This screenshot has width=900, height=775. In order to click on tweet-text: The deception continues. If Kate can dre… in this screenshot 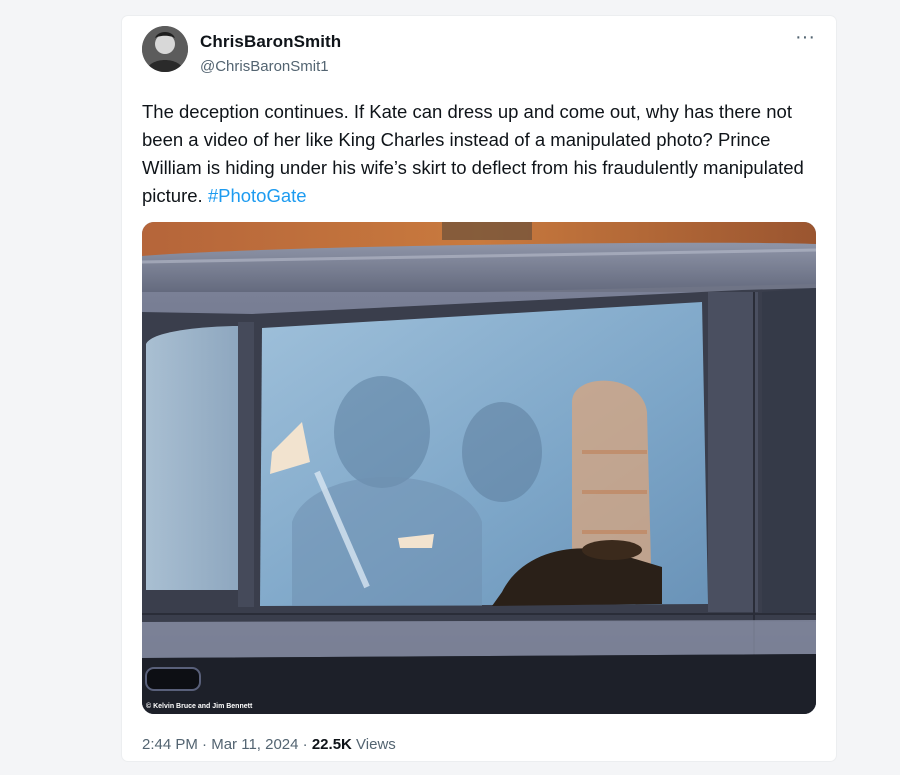, I will do `click(482, 154)`.